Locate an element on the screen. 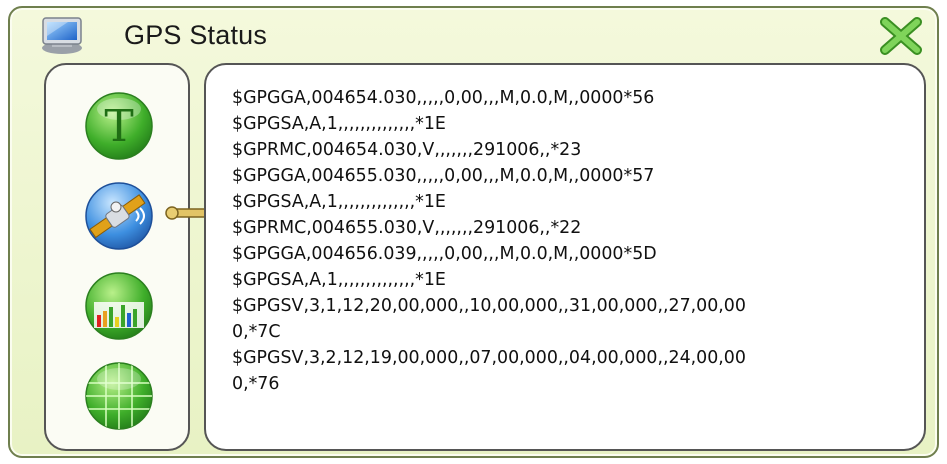 Image resolution: width=947 pixels, height=464 pixels. title-bar: GPS Status is located at coordinates (473, 34).